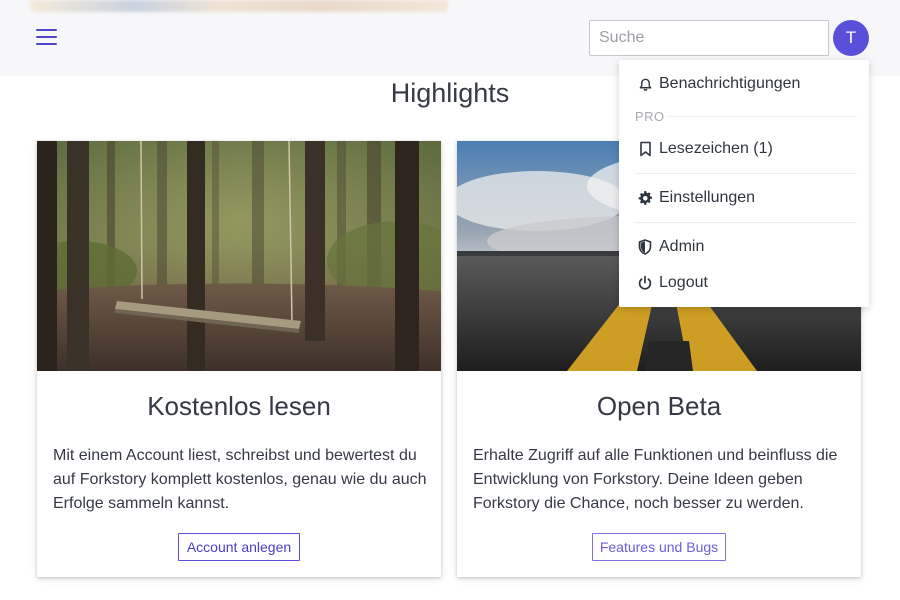 This screenshot has width=900, height=600. Describe the element at coordinates (716, 148) in the screenshot. I see `menu-item-label: Lesezeichen (1)` at that location.